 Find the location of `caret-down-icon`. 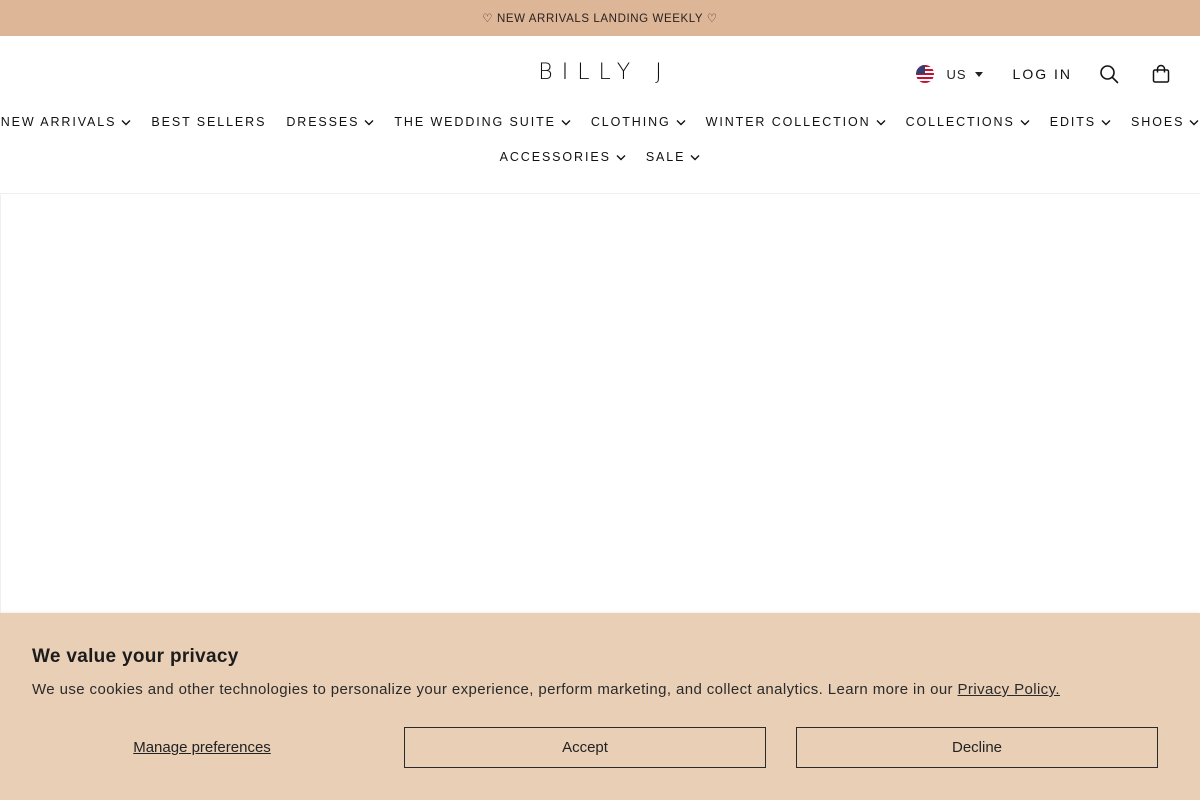

caret-down-icon is located at coordinates (978, 74).